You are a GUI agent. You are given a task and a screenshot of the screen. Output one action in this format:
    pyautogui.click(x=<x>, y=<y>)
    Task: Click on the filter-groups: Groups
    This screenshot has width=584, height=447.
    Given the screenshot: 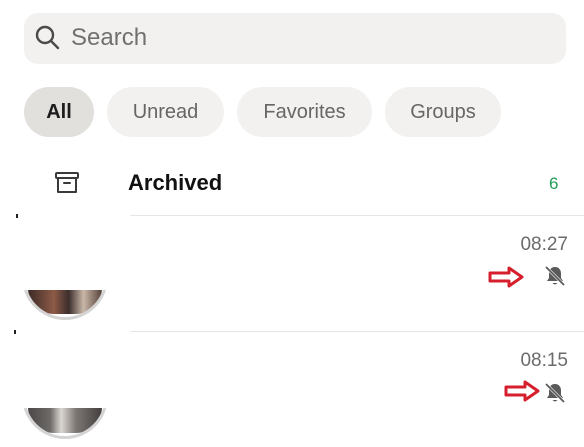 What is the action you would take?
    pyautogui.click(x=443, y=112)
    